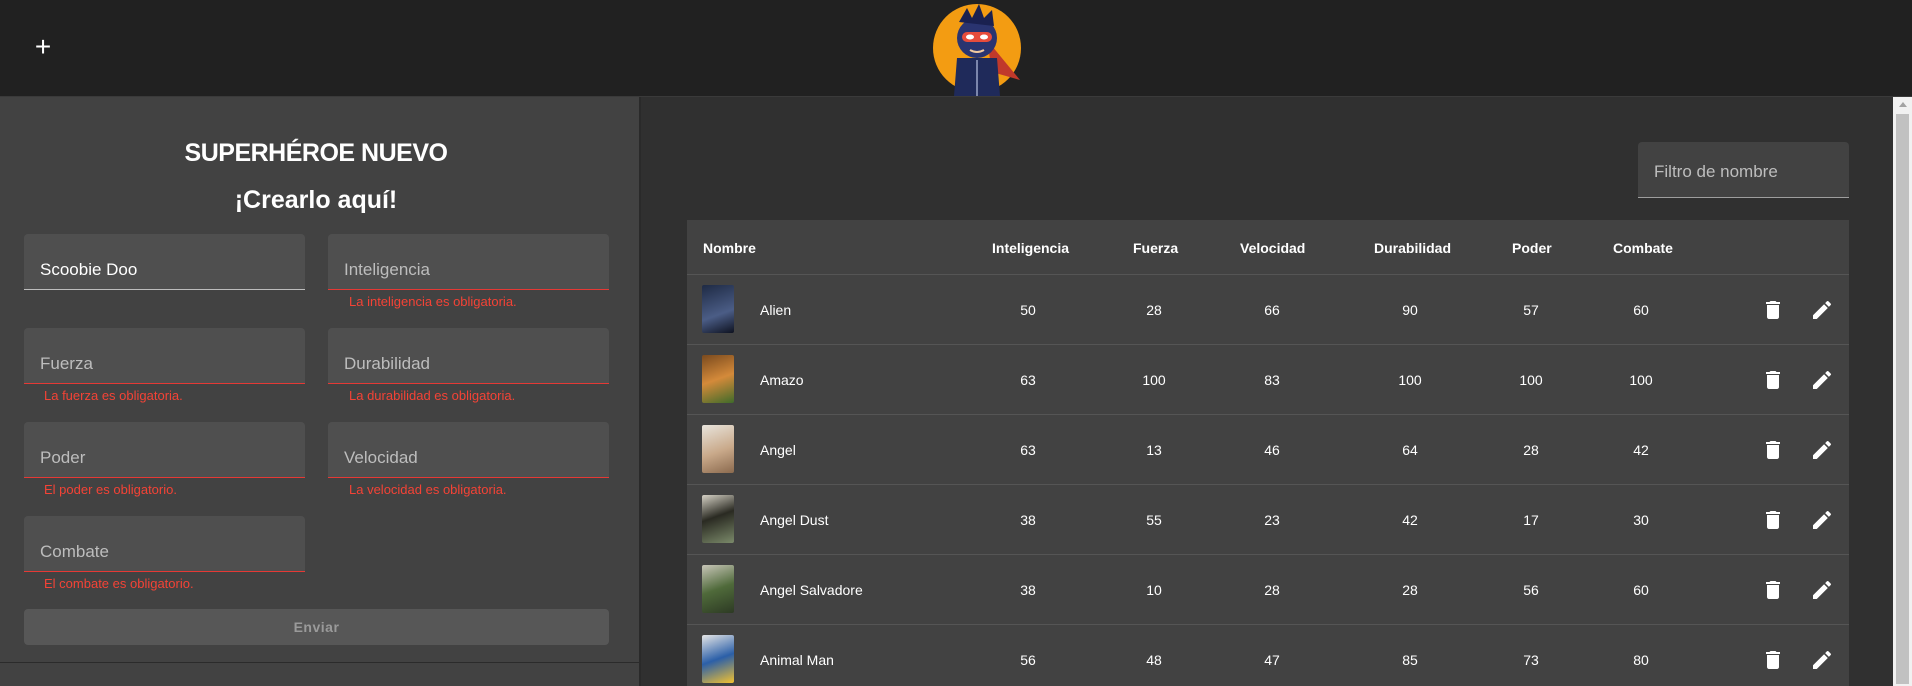 Image resolution: width=1912 pixels, height=686 pixels. I want to click on durability-value: 28, so click(1410, 590).